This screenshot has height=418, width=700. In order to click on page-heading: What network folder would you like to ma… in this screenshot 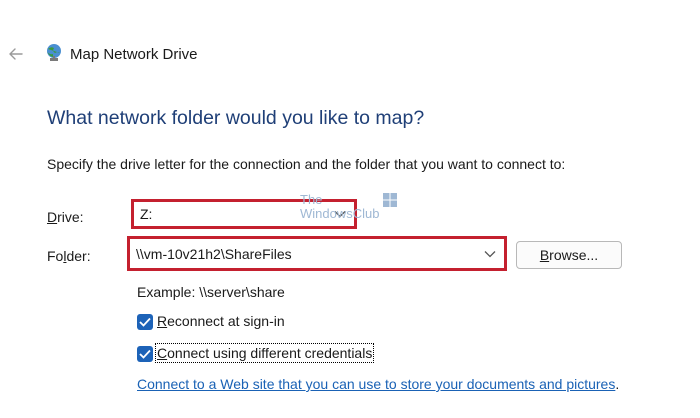, I will do `click(236, 118)`.